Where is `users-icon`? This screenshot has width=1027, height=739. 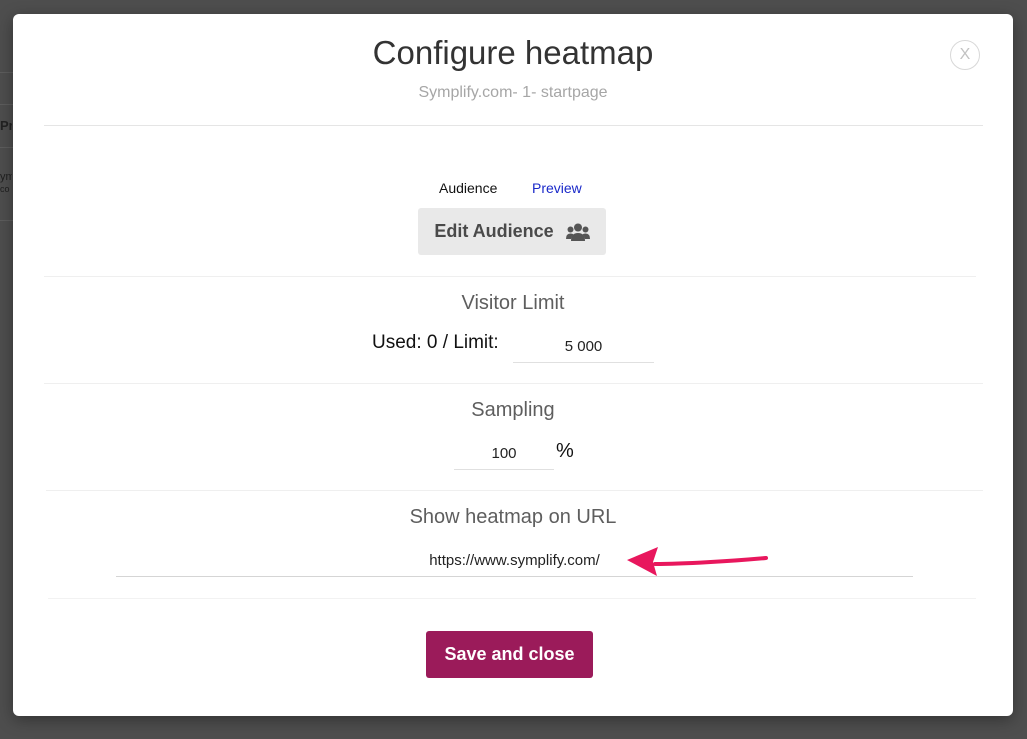 users-icon is located at coordinates (577, 232).